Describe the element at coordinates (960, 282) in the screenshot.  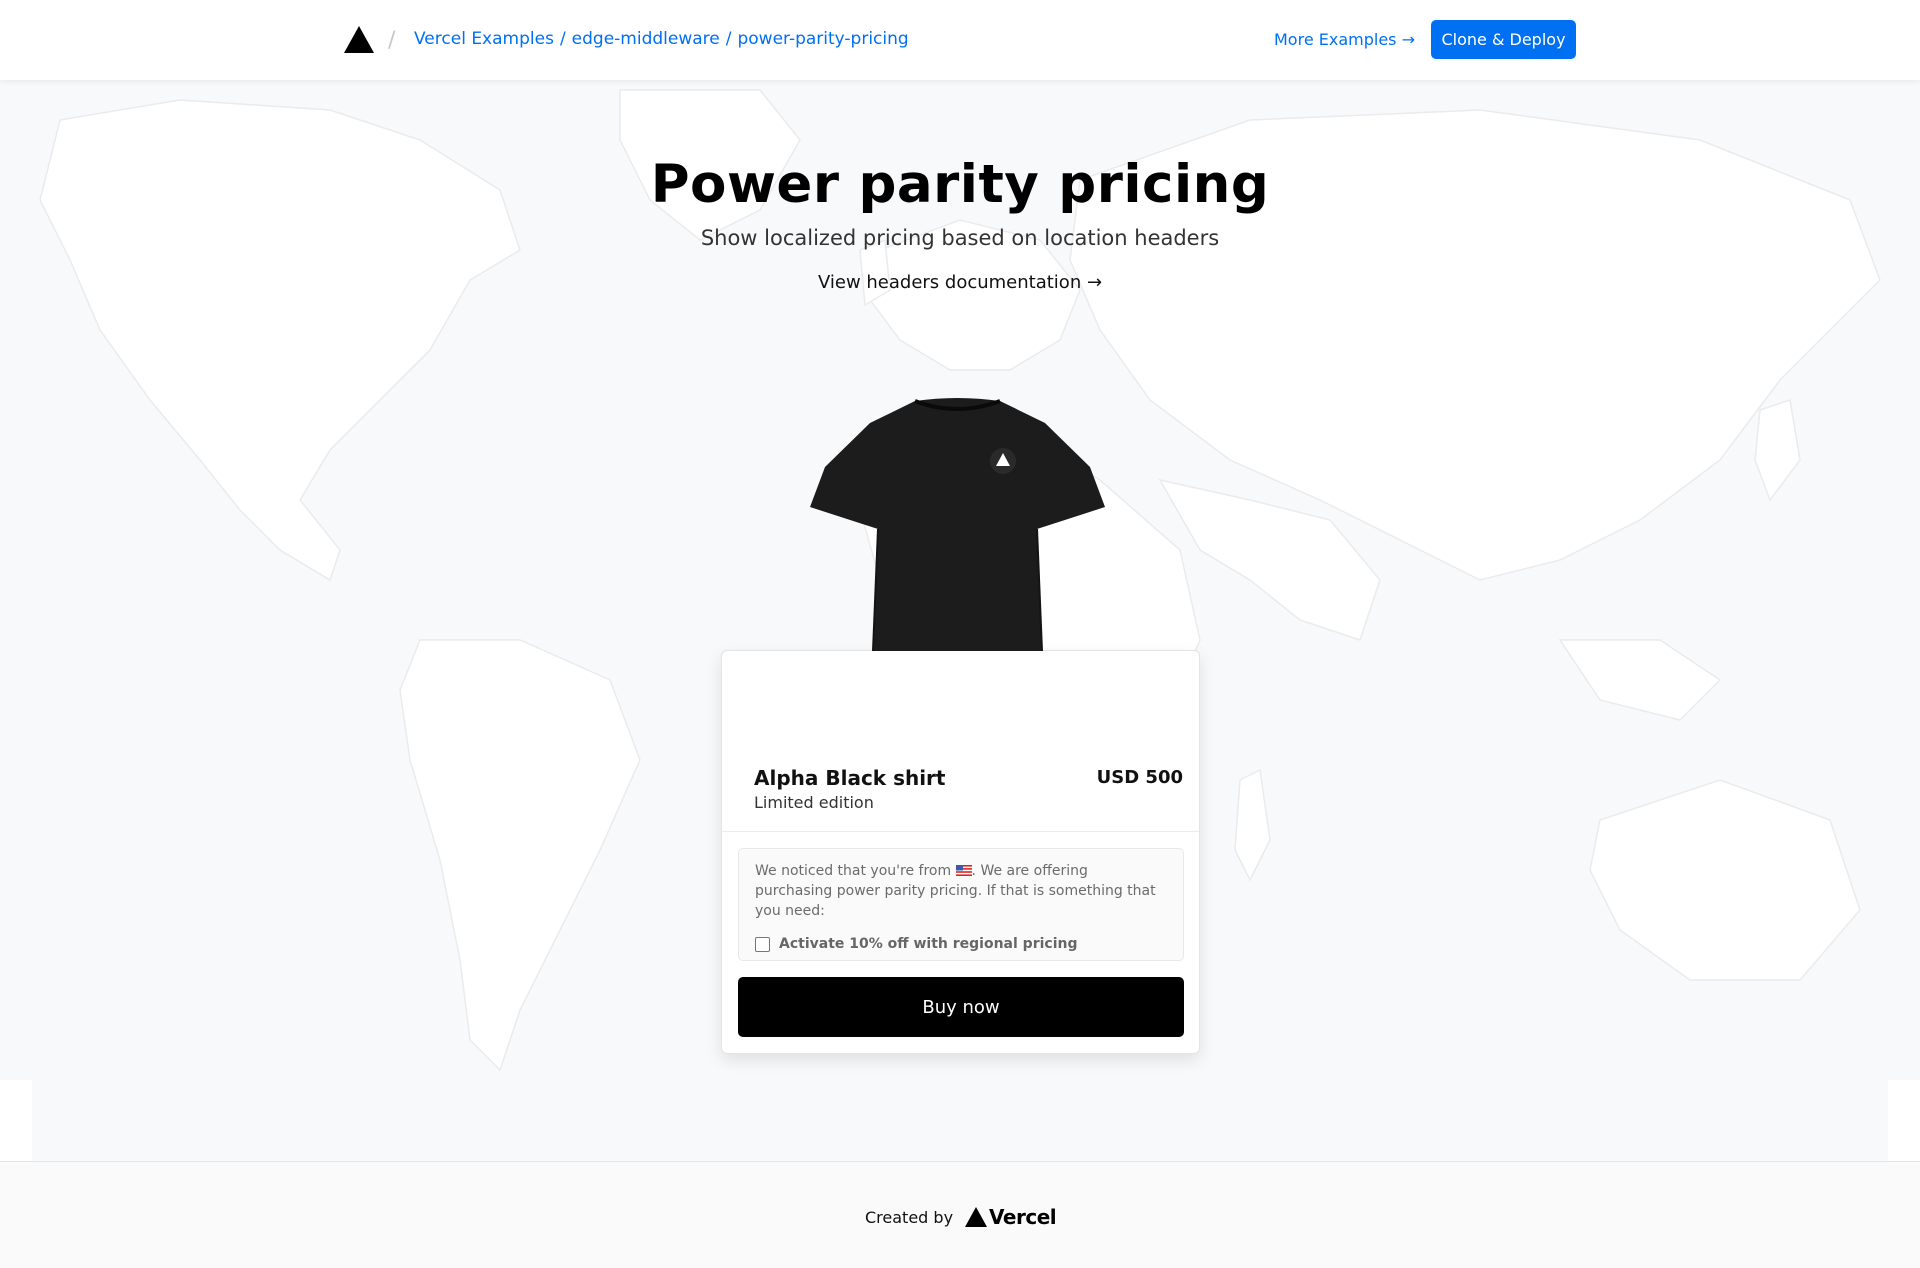
I see `headers-documentation-link: View headers documentation →` at that location.